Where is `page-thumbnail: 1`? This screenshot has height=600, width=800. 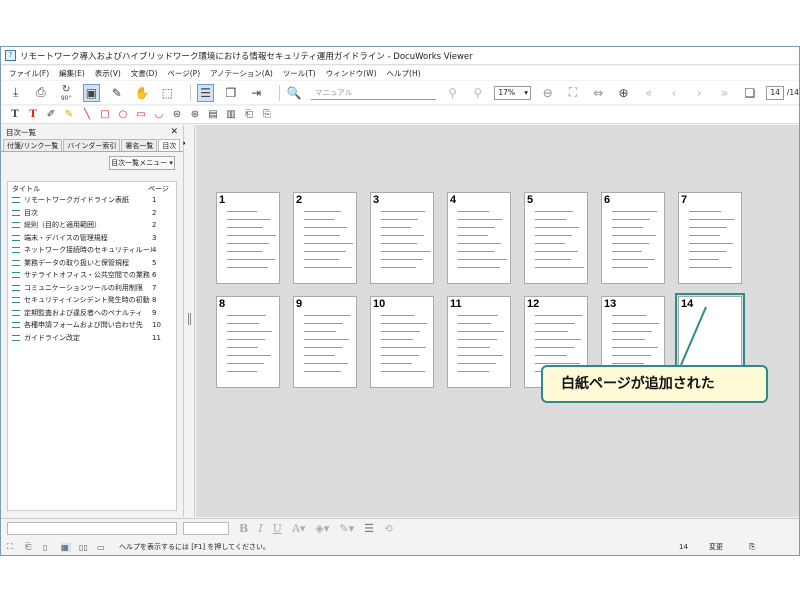 page-thumbnail: 1 is located at coordinates (248, 238).